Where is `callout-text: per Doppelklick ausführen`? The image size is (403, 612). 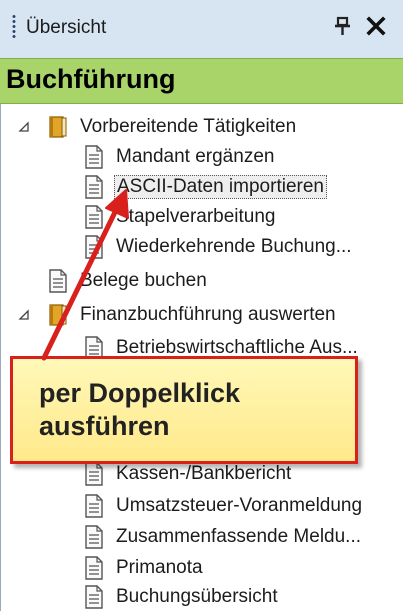
callout-text: per Doppelklick ausführen is located at coordinates (194, 410).